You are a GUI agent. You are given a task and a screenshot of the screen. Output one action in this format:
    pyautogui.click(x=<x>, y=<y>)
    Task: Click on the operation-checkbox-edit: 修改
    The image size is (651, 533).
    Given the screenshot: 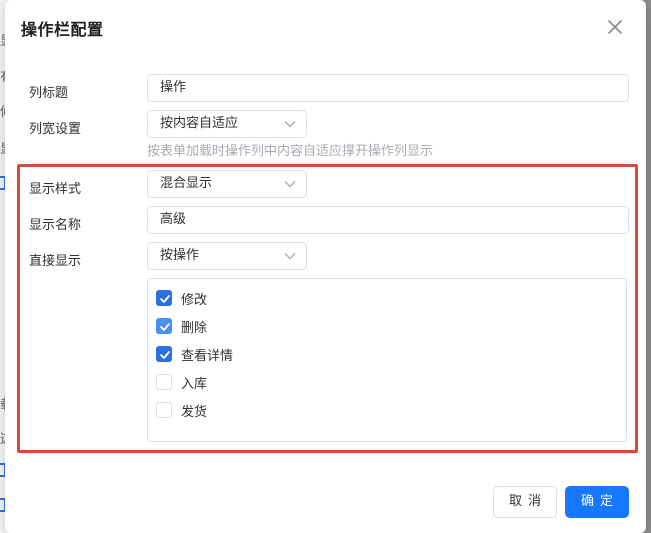 What is the action you would take?
    pyautogui.click(x=182, y=298)
    